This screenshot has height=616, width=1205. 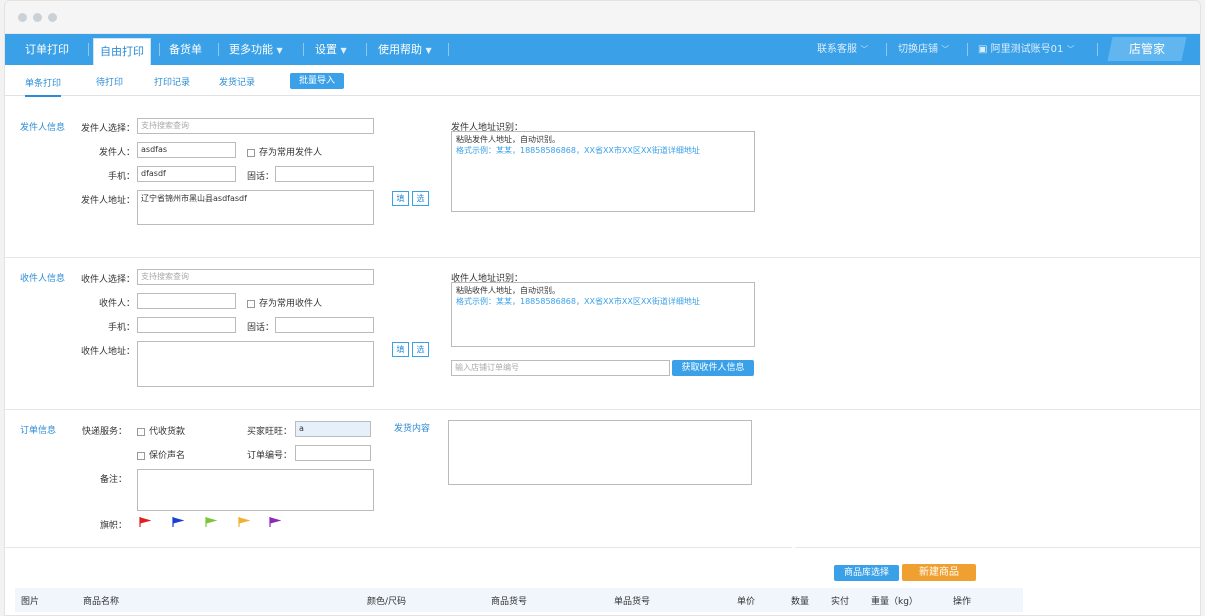 What do you see at coordinates (186, 174) in the screenshot?
I see `sender-phone-input: dfasdf` at bounding box center [186, 174].